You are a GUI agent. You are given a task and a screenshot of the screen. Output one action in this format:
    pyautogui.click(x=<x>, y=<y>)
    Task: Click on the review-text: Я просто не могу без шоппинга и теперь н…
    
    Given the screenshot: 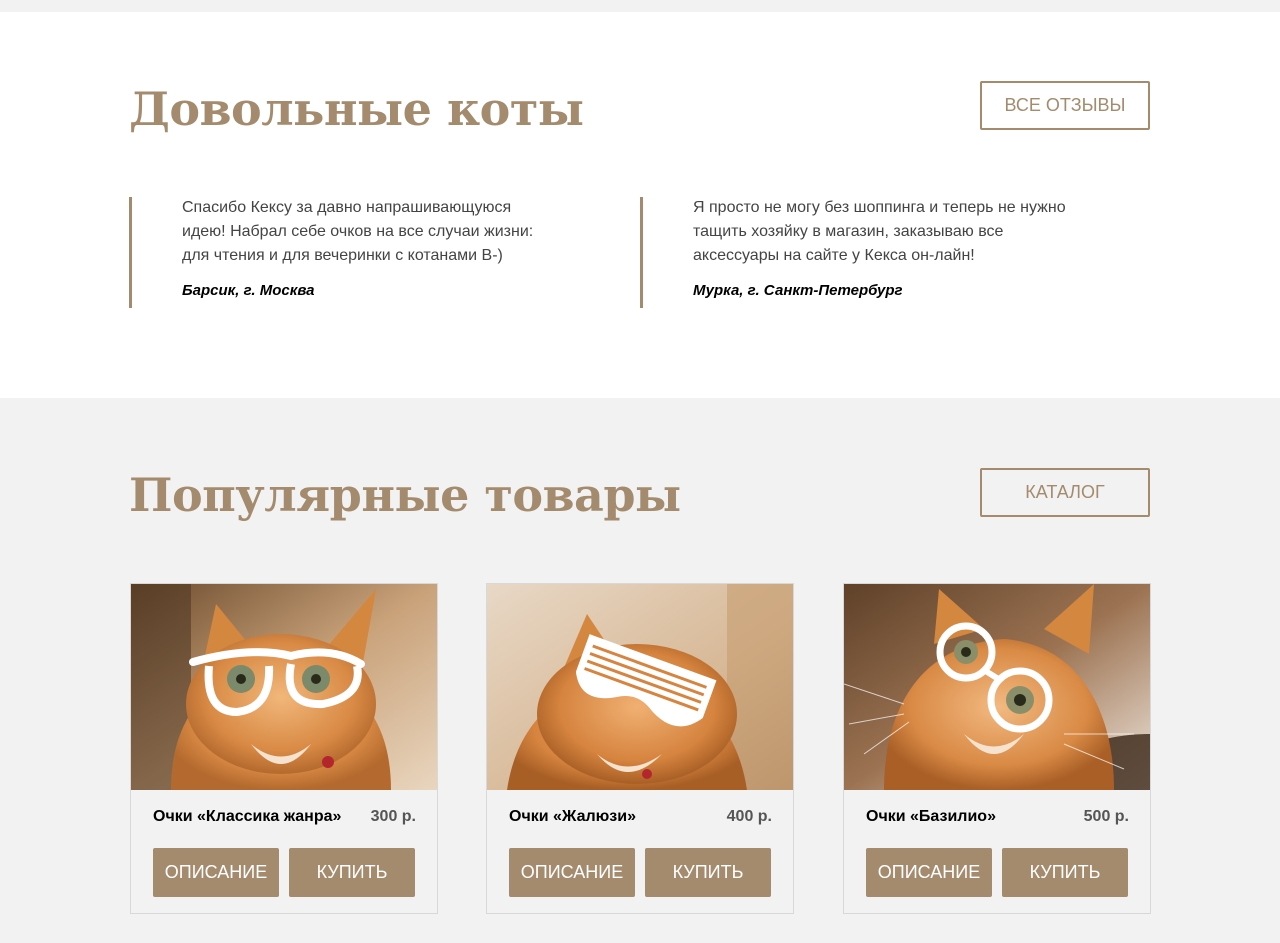 What is the action you would take?
    pyautogui.click(x=879, y=231)
    